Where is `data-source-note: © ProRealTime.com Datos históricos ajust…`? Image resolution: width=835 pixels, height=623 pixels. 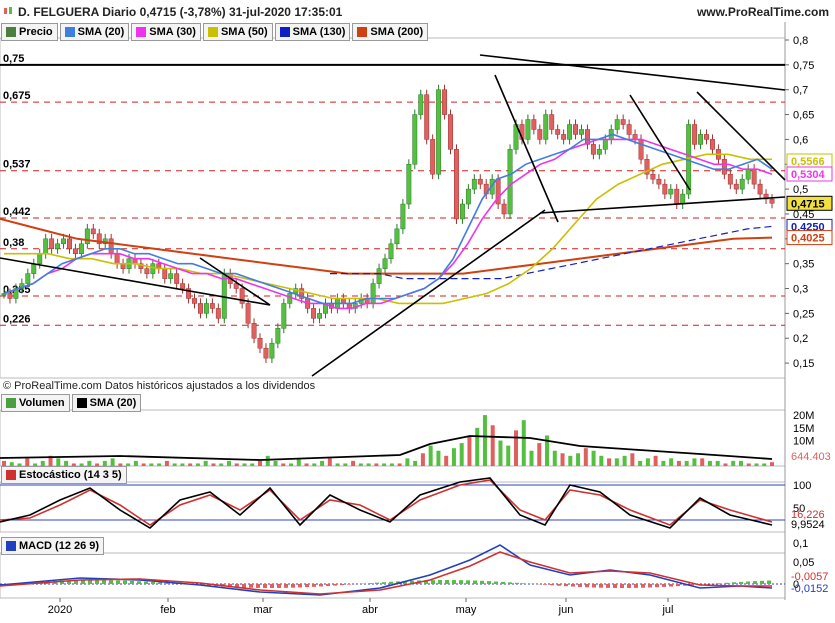
data-source-note: © ProRealTime.com Datos históricos ajust… is located at coordinates (159, 386).